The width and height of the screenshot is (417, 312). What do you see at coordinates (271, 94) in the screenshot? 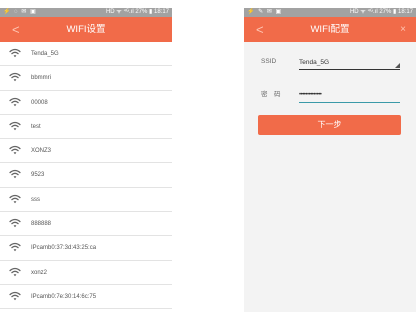
I see `password-label: 密 码` at bounding box center [271, 94].